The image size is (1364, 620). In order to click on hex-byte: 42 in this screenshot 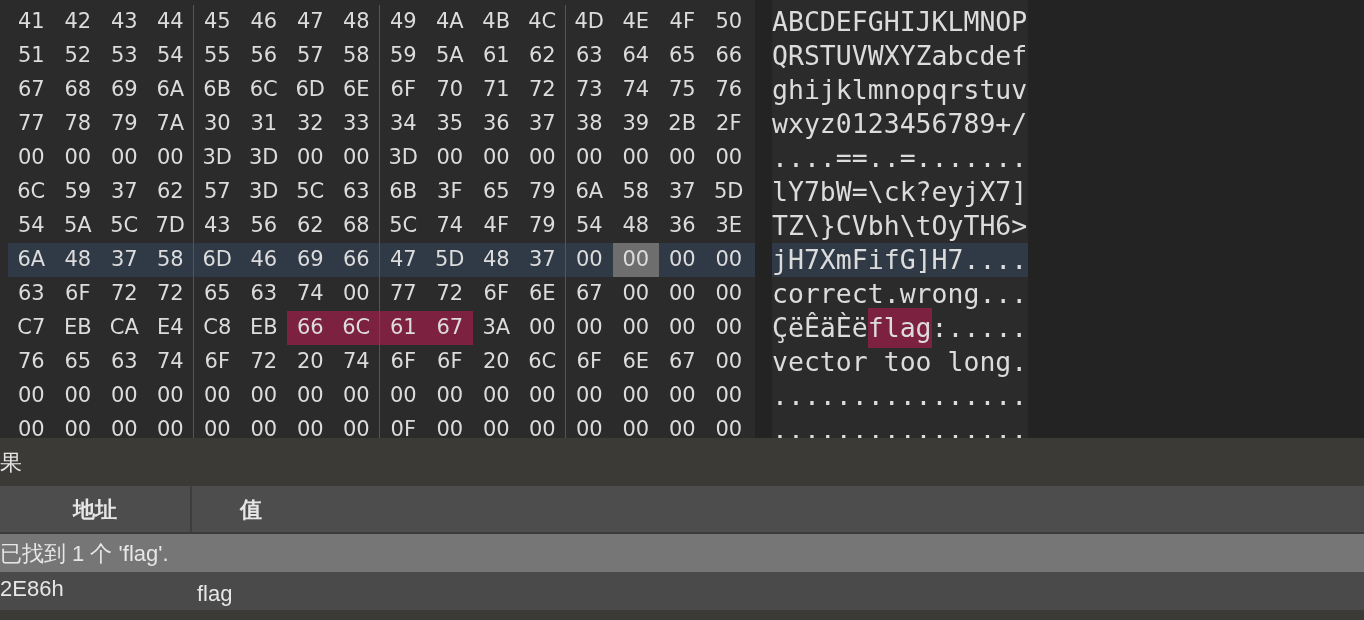, I will do `click(77, 22)`.